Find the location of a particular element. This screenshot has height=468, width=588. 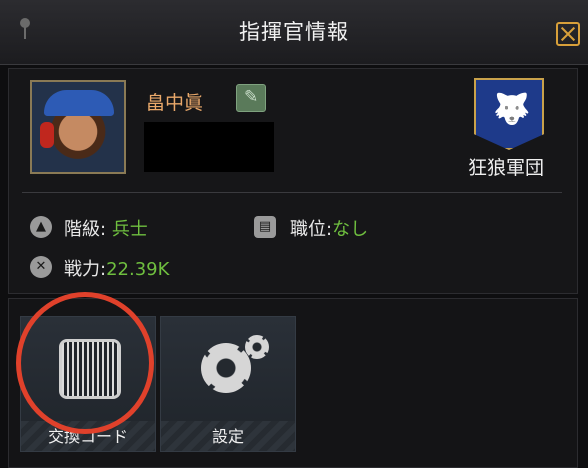

avatar is located at coordinates (78, 127).